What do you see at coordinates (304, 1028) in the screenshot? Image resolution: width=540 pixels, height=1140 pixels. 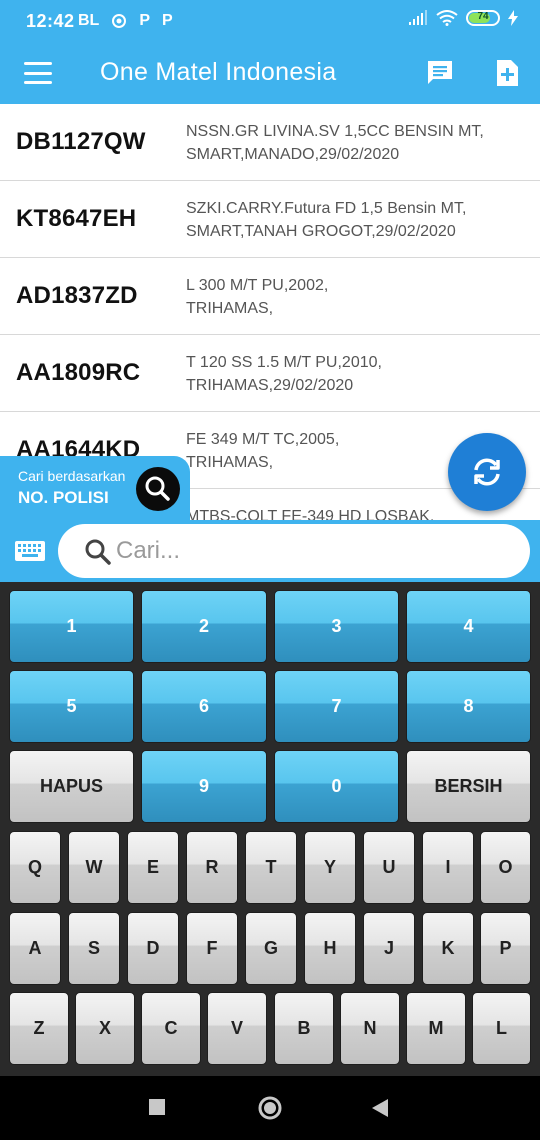 I see `key-b: B` at bounding box center [304, 1028].